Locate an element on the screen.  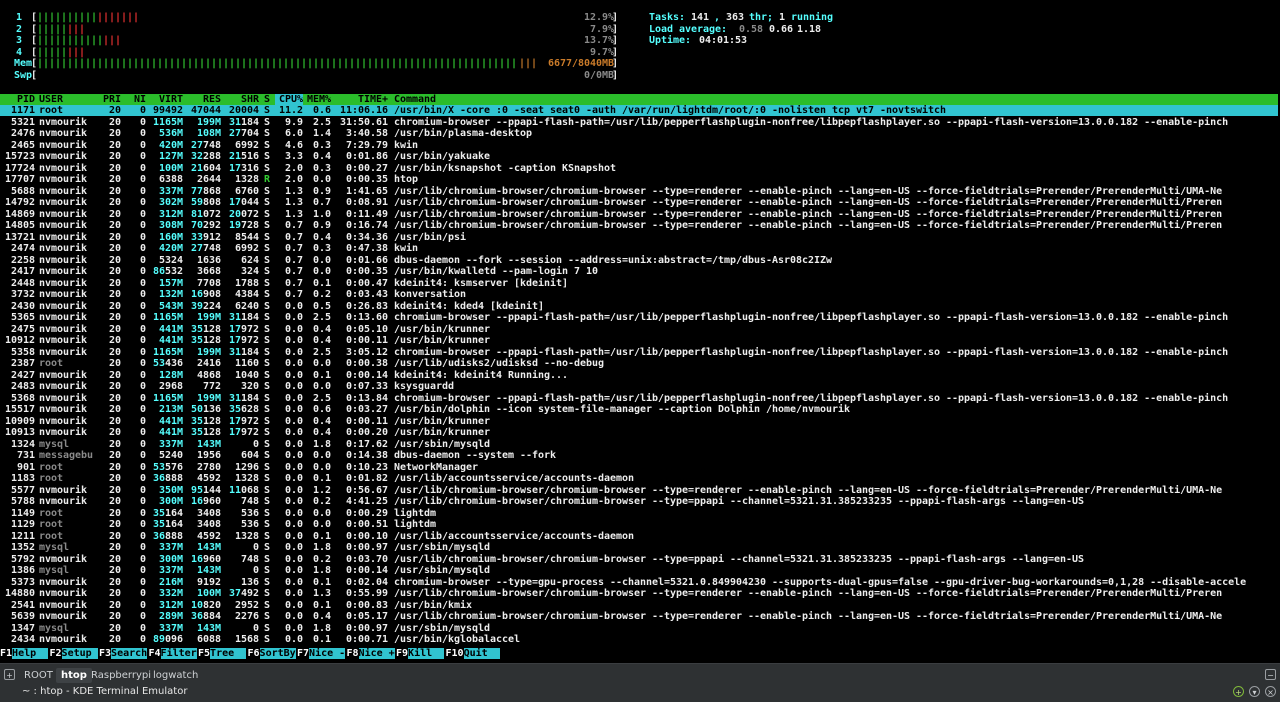
cpu-cell: 0.0 is located at coordinates (293, 352).